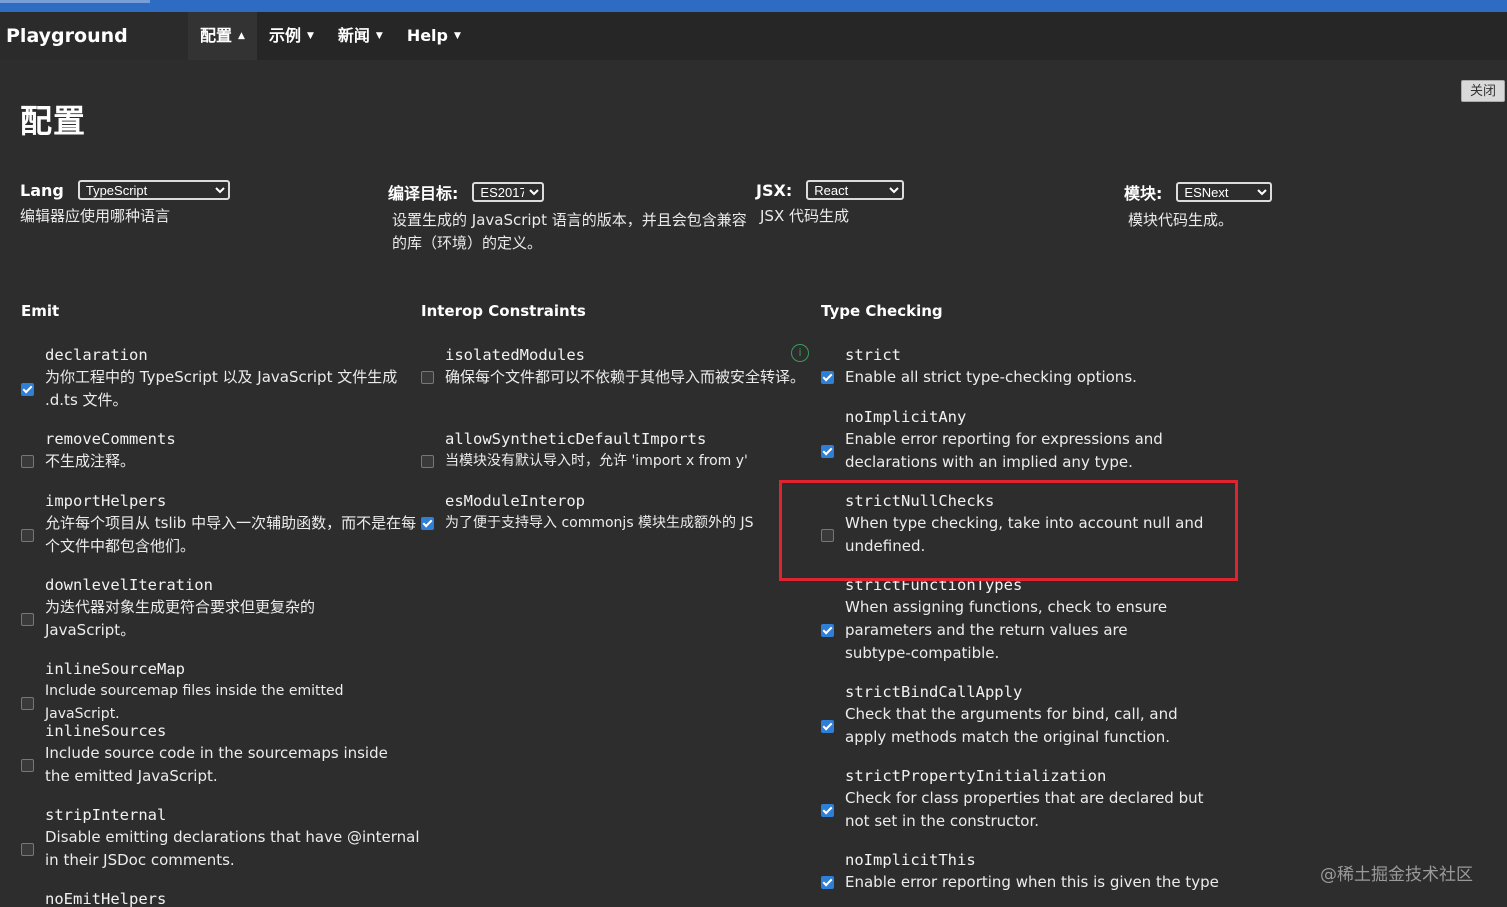 The height and width of the screenshot is (907, 1507). I want to click on option-isolatedModules: isolatedModules 确保每个文件都可以不依赖于其他导入而被安全转译。, so click(613, 366).